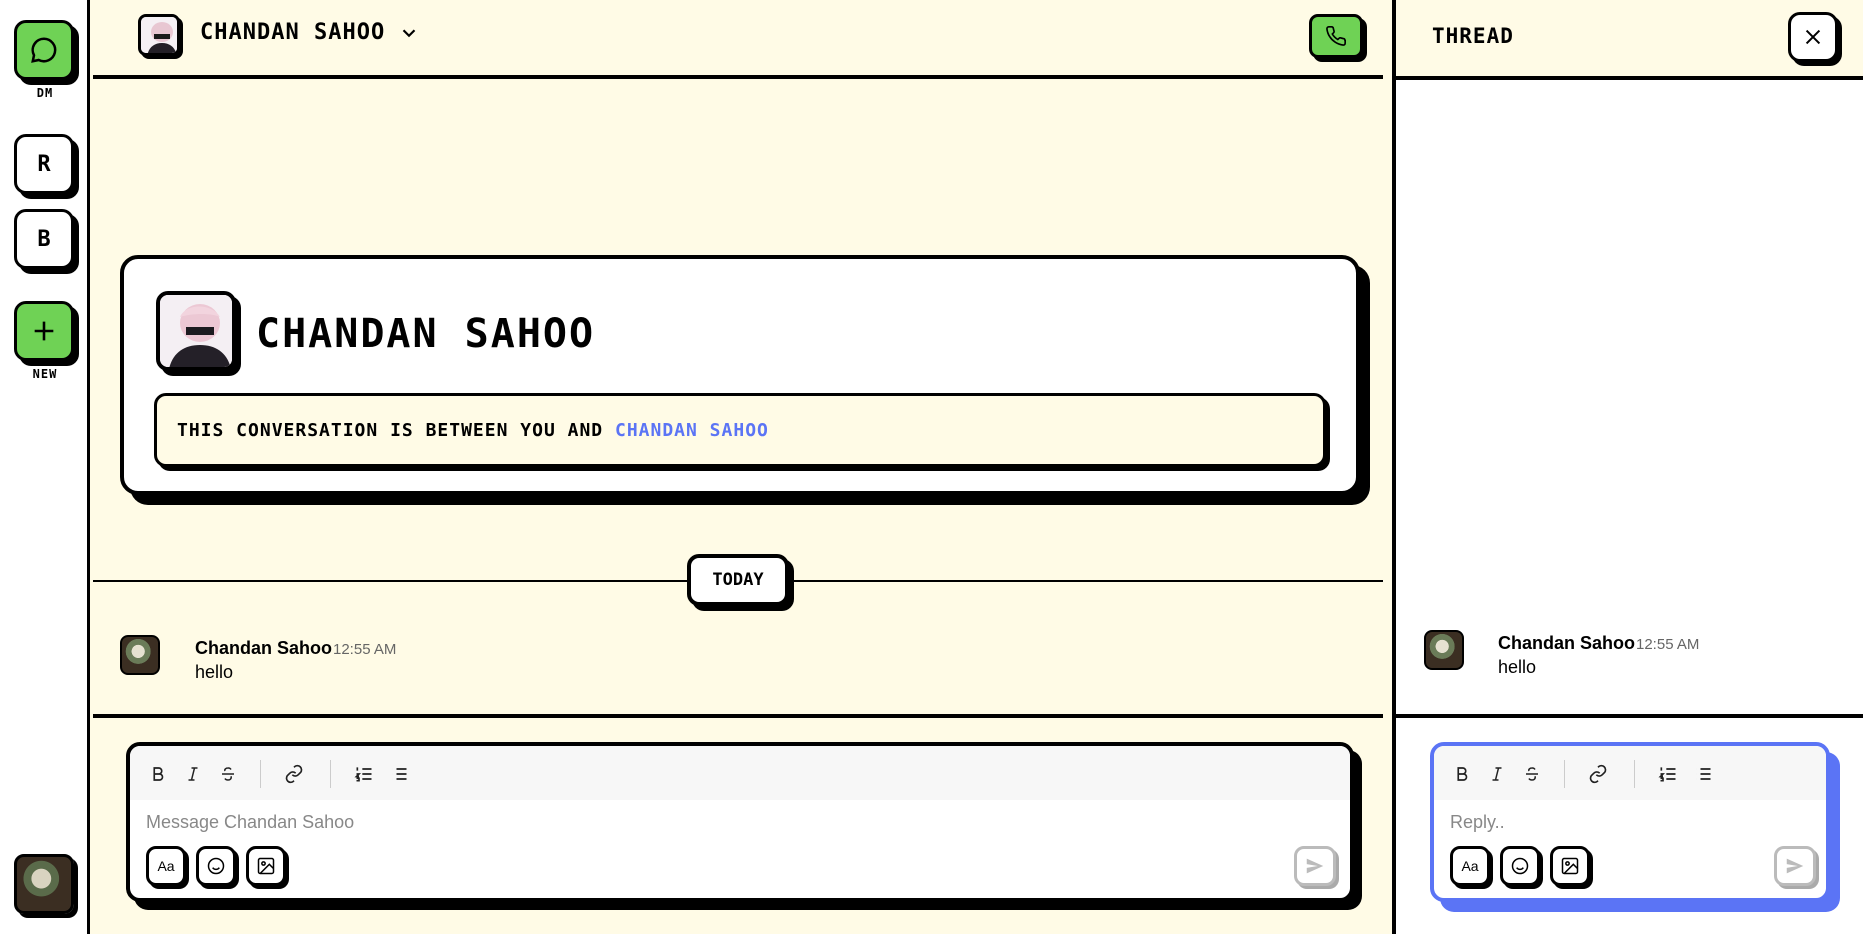 The width and height of the screenshot is (1863, 934). Describe the element at coordinates (45, 93) in the screenshot. I see `dm-label: DM` at that location.